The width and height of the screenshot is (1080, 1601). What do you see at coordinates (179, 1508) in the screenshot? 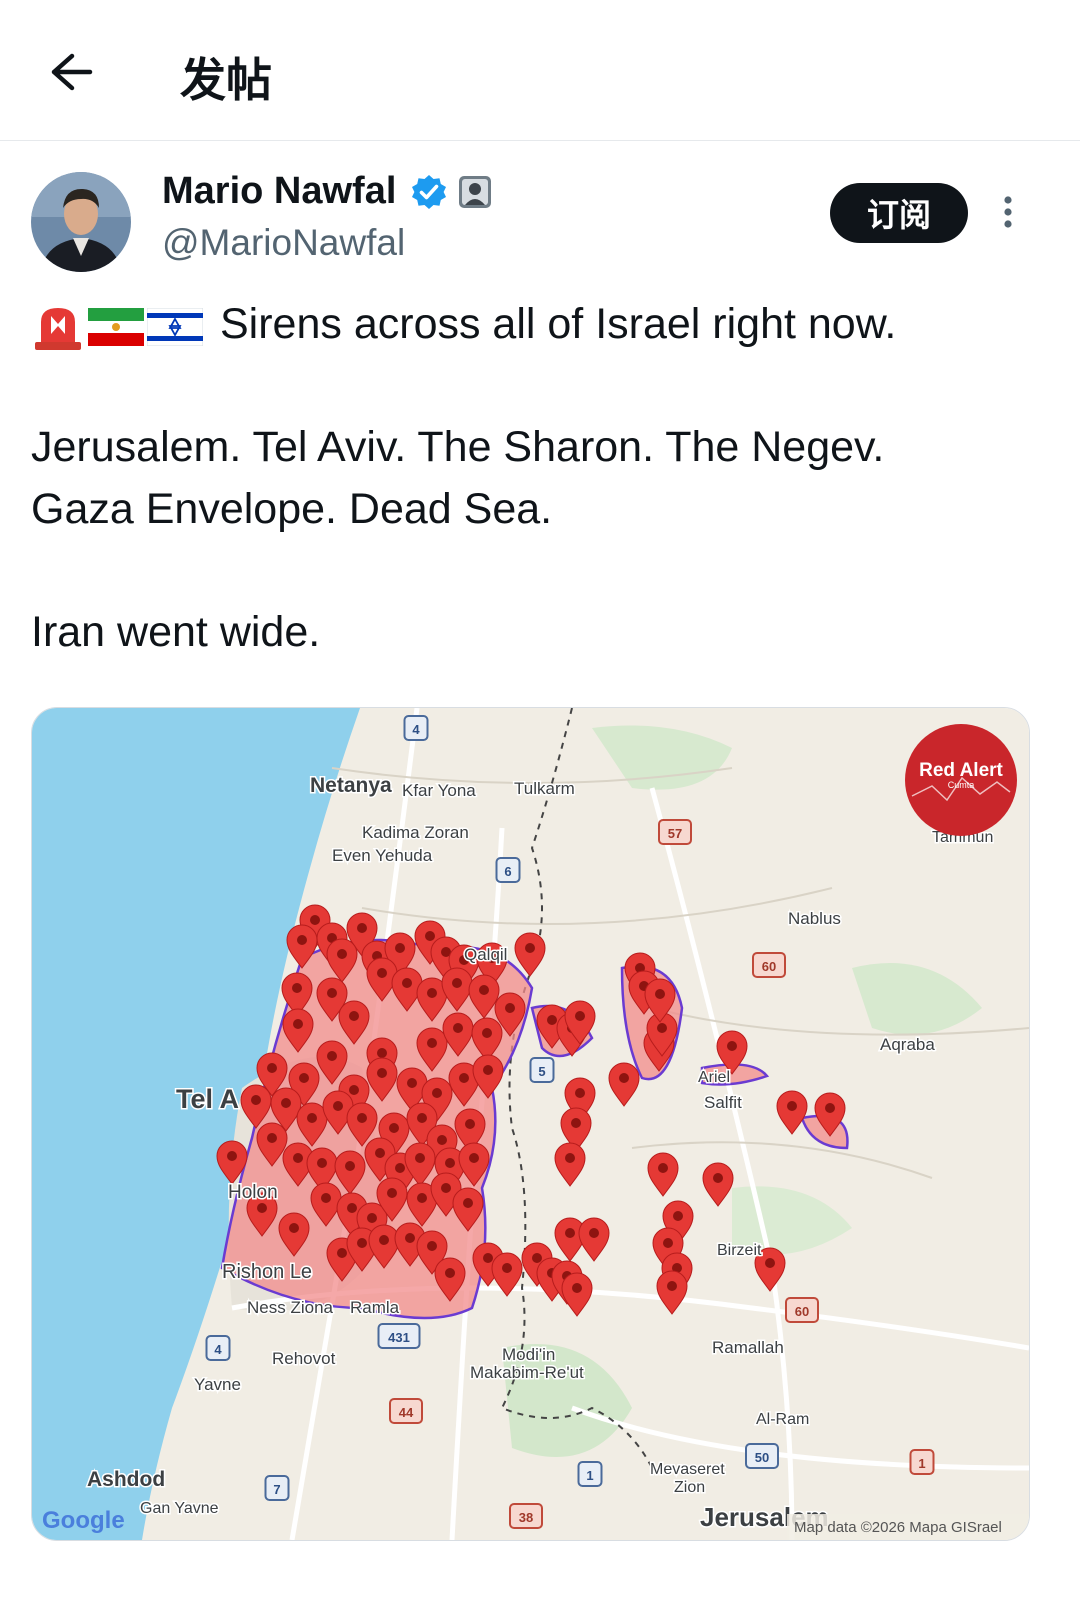
I see `map-label-gan-yavne: Gan Yavne` at bounding box center [179, 1508].